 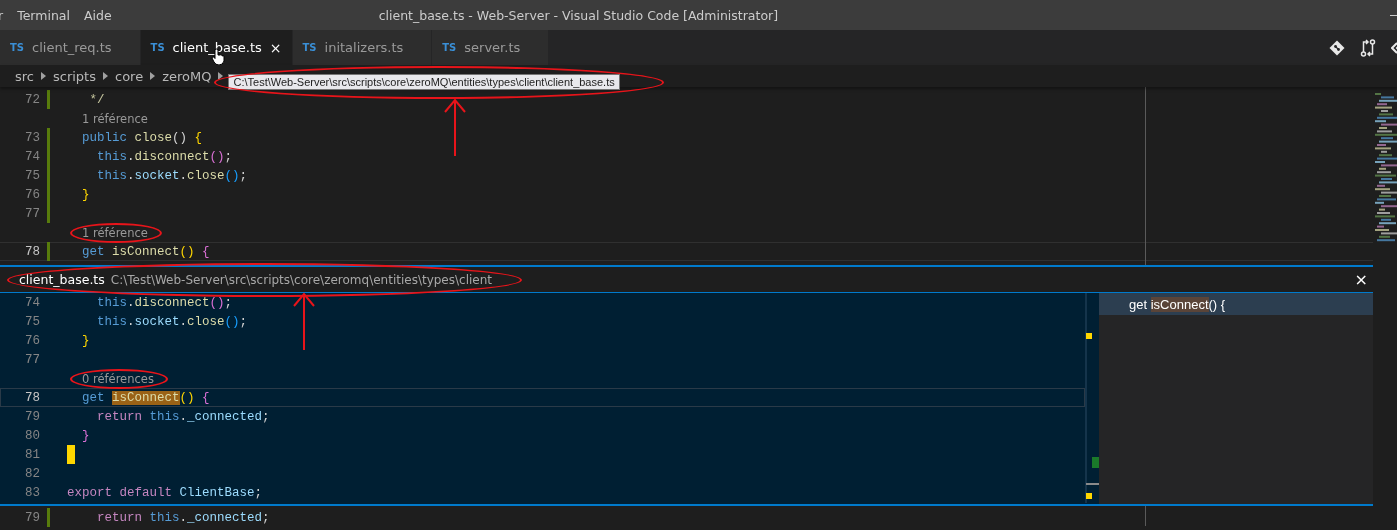 What do you see at coordinates (275, 47) in the screenshot?
I see `close-icon: ×` at bounding box center [275, 47].